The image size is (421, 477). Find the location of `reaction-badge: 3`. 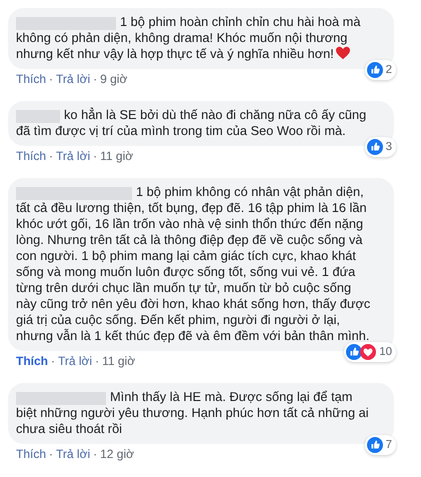

reaction-badge: 3 is located at coordinates (380, 147).